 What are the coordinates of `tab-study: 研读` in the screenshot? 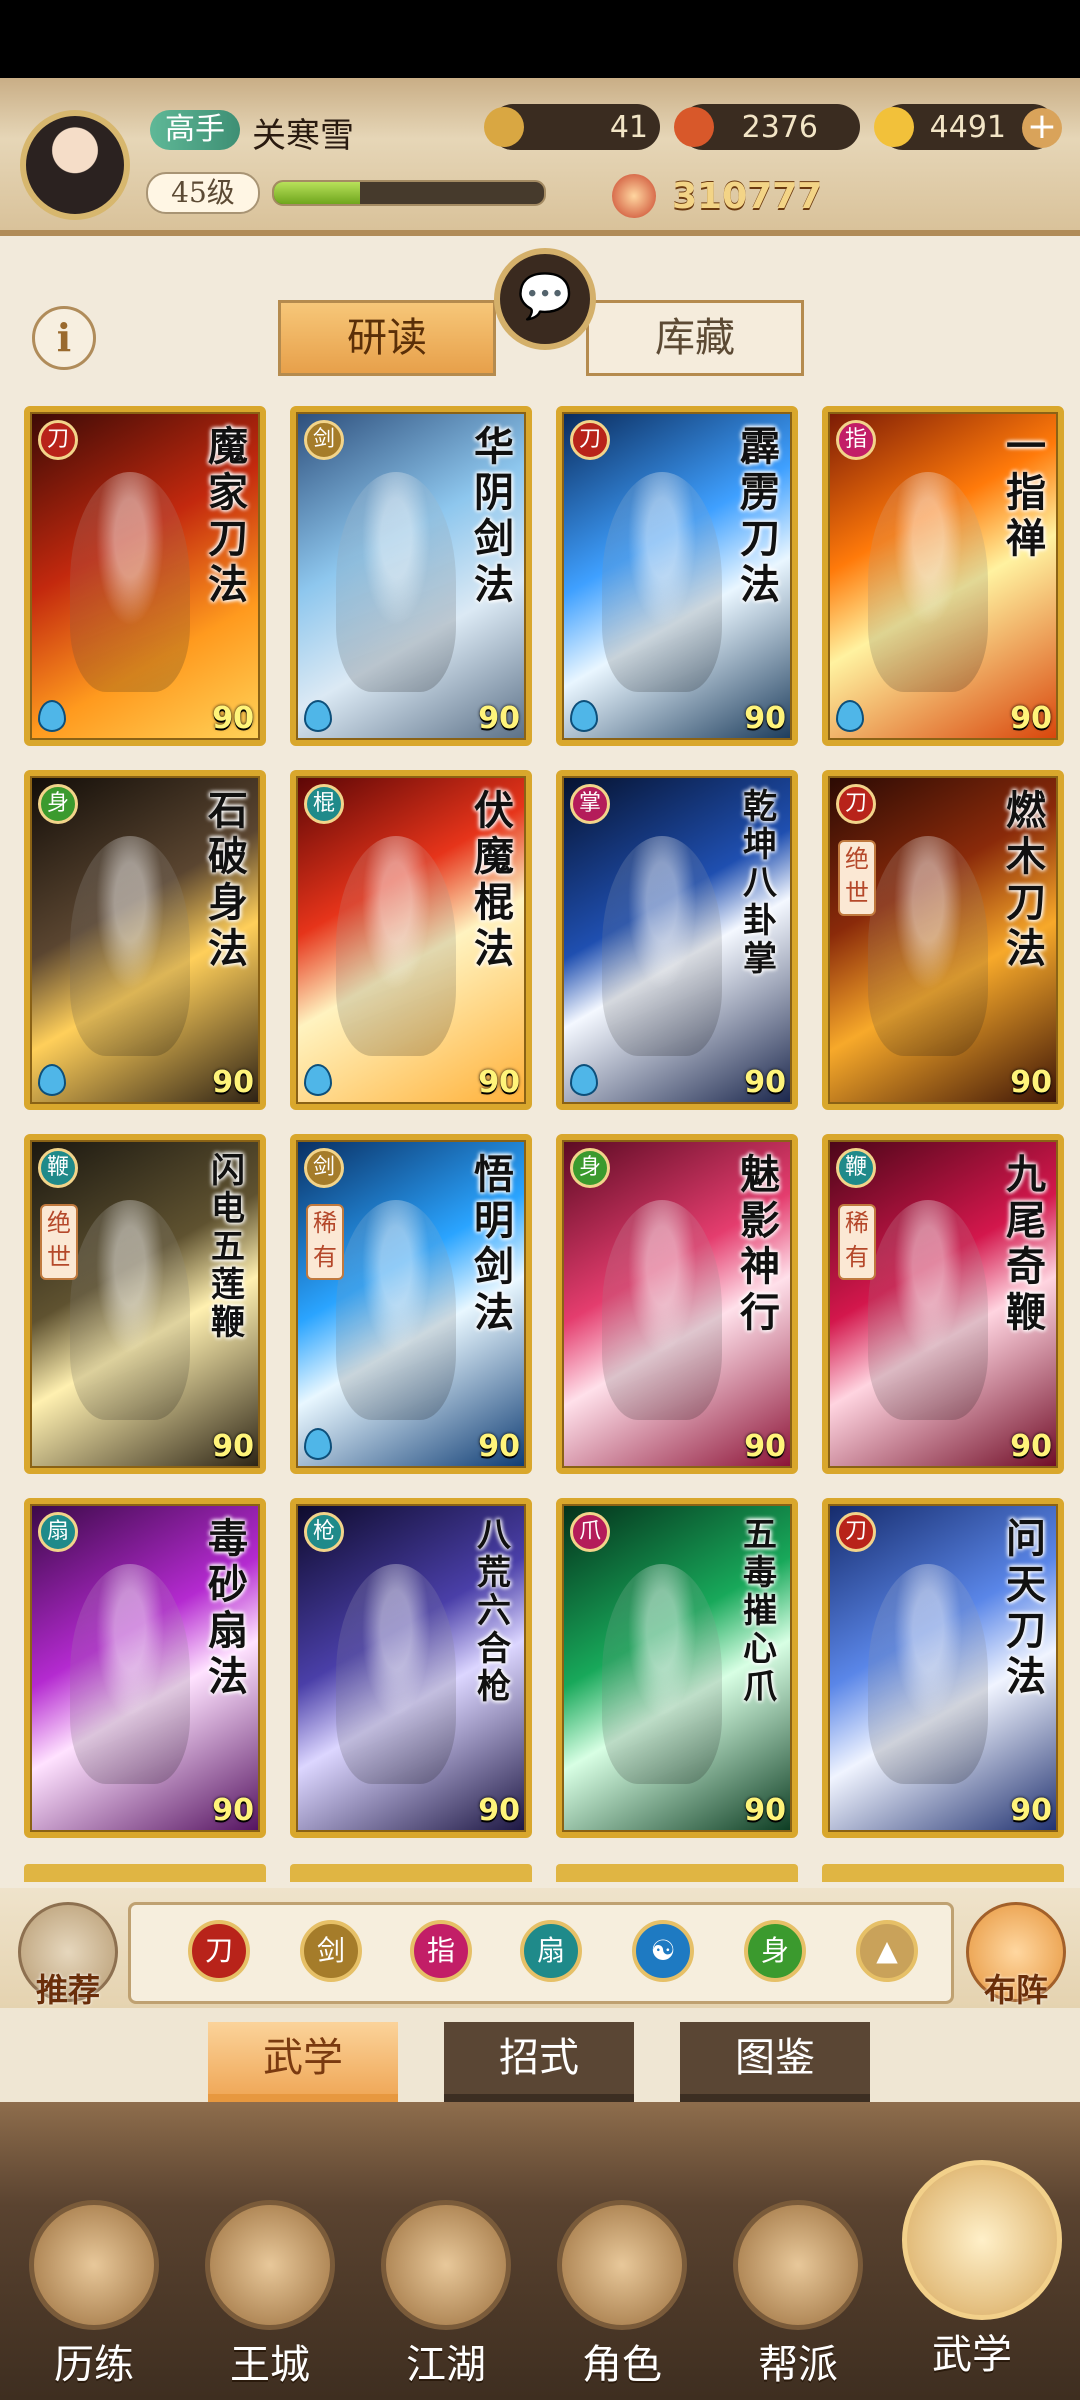 It's located at (387, 338).